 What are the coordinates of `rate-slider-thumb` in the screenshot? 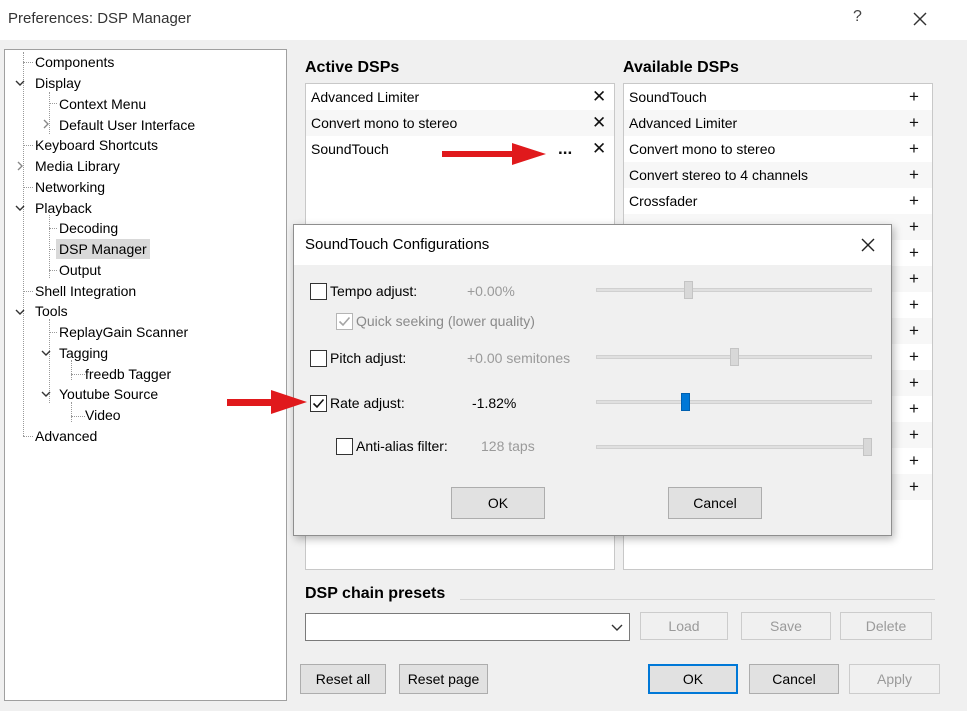 It's located at (685, 402).